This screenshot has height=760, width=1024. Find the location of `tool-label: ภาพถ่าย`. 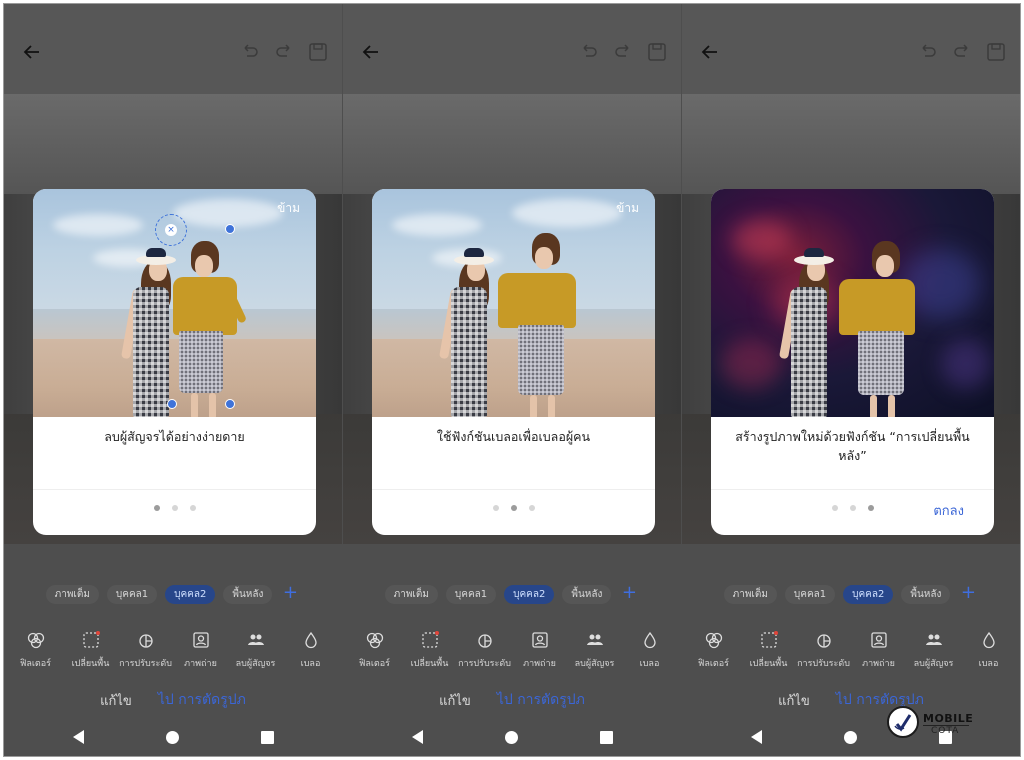

tool-label: ภาพถ่าย is located at coordinates (878, 664).